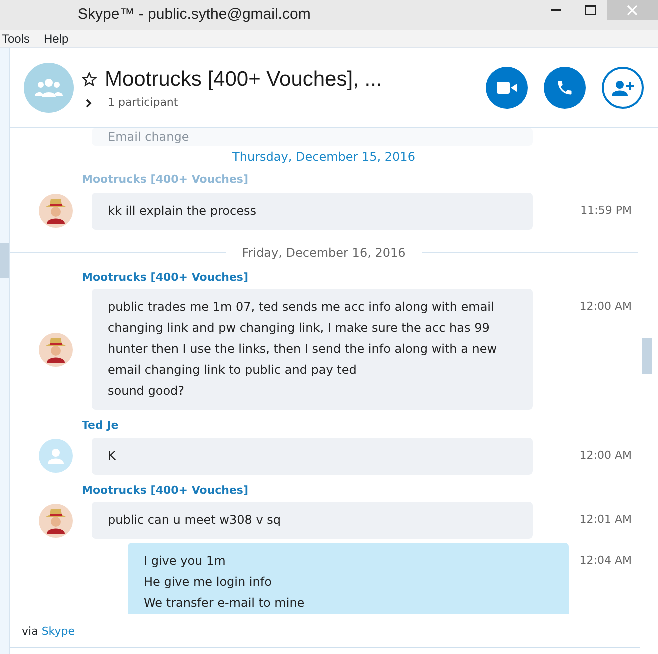 Image resolution: width=658 pixels, height=654 pixels. I want to click on add-contact-button, so click(623, 87).